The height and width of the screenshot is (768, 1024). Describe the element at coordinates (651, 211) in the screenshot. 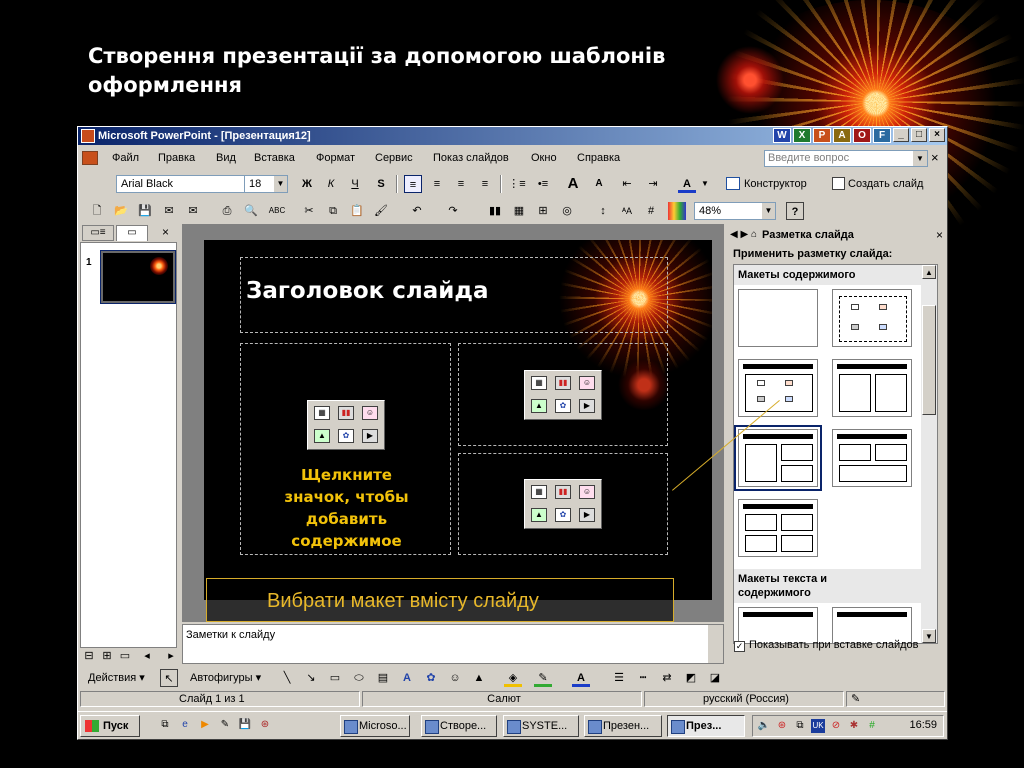

I see `grid-icon: #` at that location.